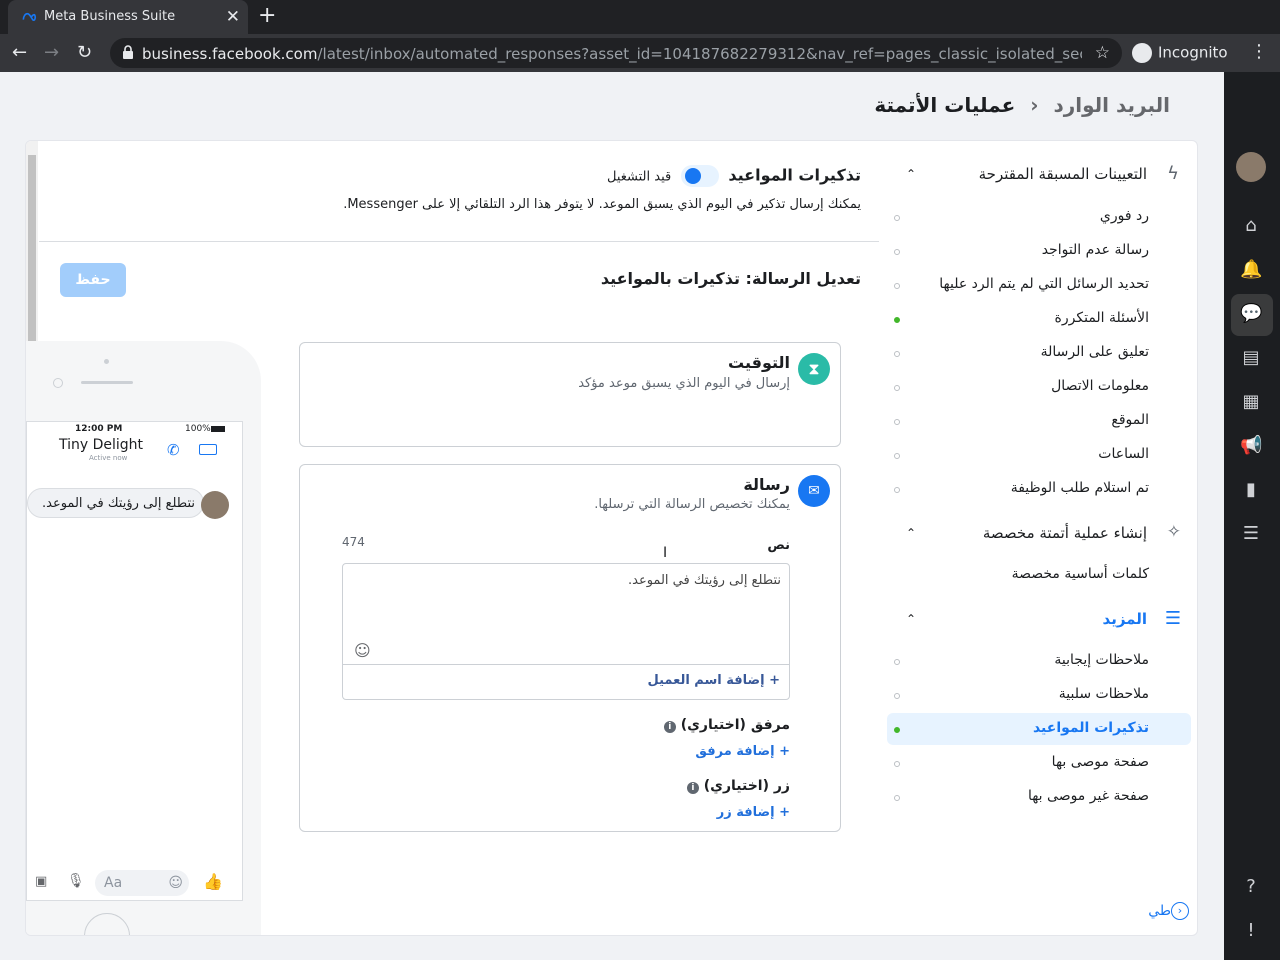 This screenshot has width=1280, height=960. What do you see at coordinates (76, 881) in the screenshot?
I see `microphone-icon: 🎙` at bounding box center [76, 881].